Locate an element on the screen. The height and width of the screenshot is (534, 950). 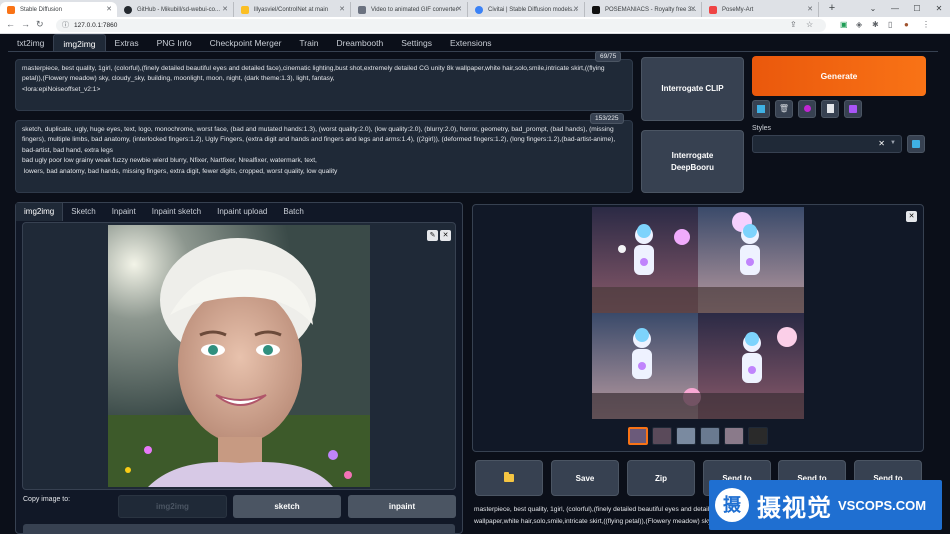
save-style-icon is located at coordinates (853, 109).